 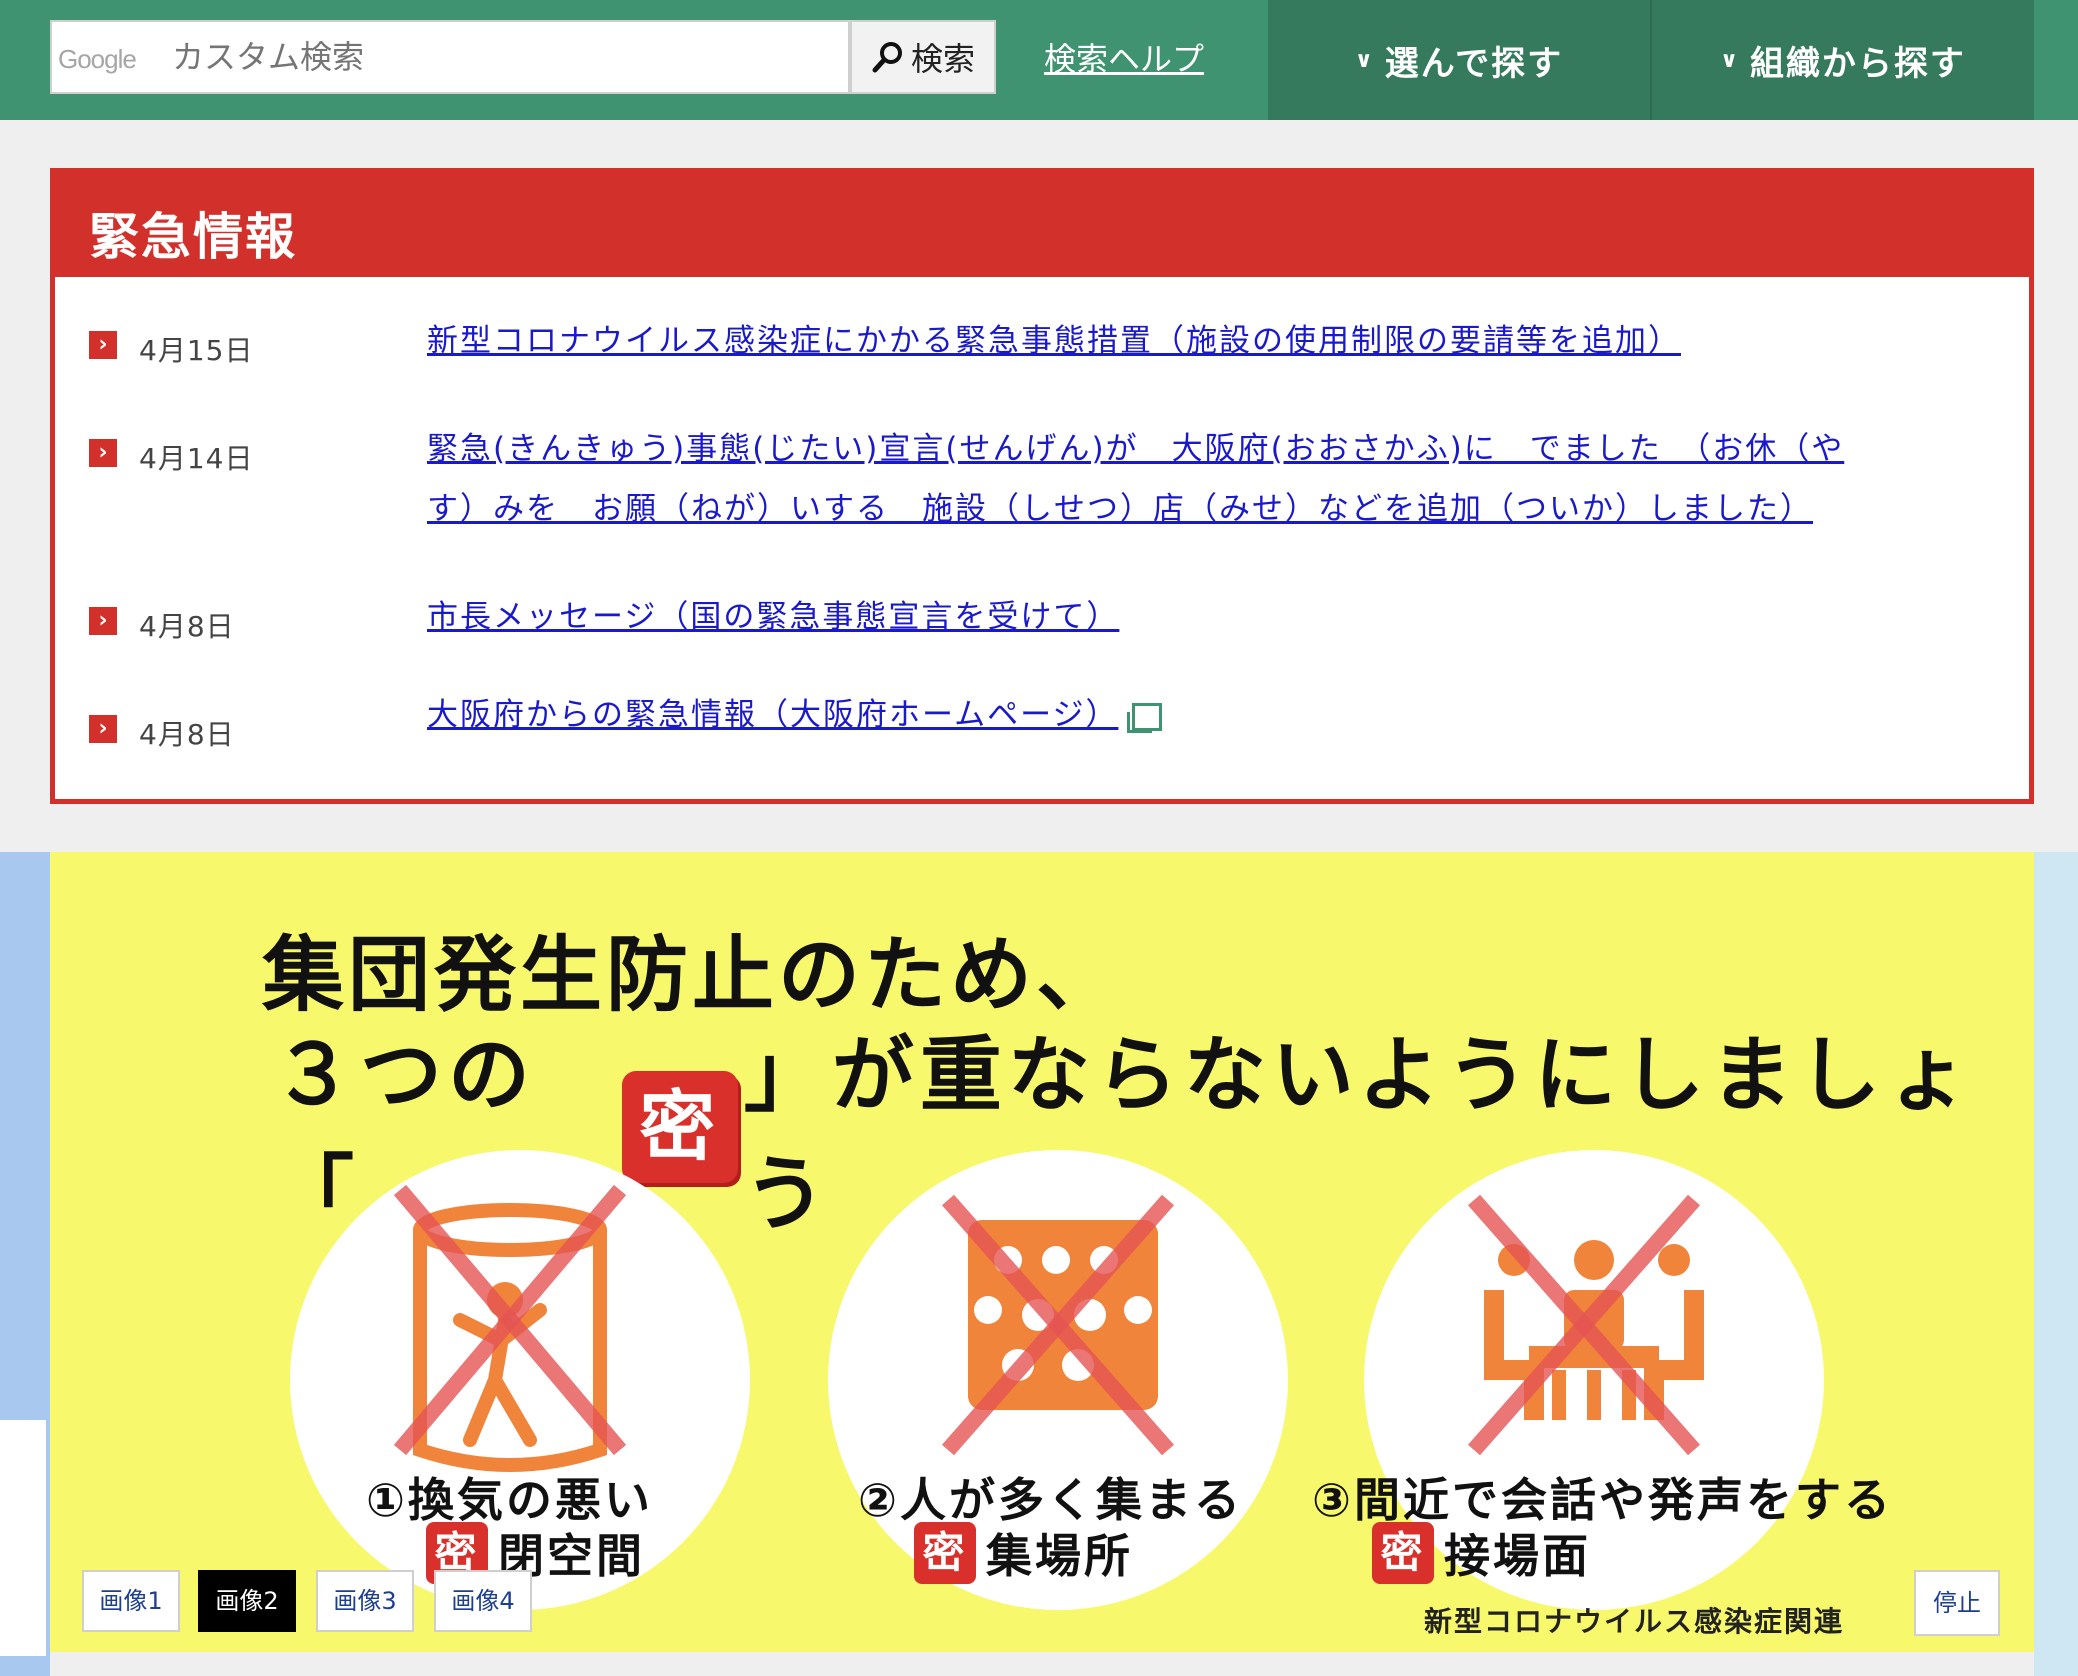 I want to click on slide-button-4: 画像4, so click(x=483, y=1601).